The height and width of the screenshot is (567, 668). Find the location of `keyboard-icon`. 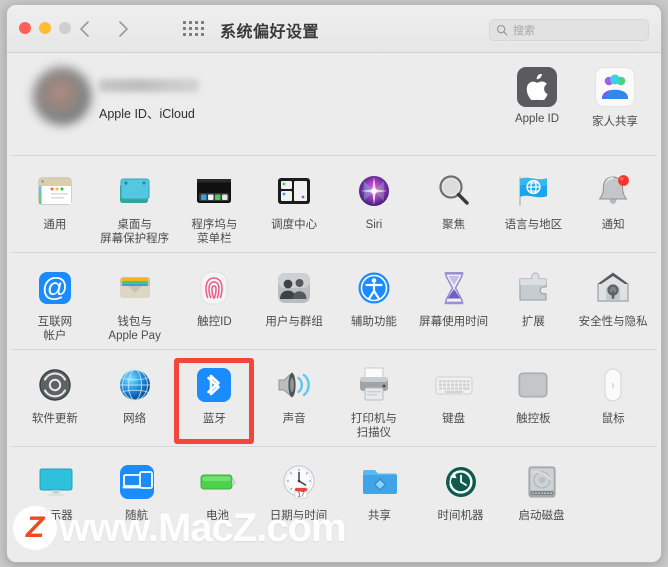

keyboard-icon is located at coordinates (454, 385).